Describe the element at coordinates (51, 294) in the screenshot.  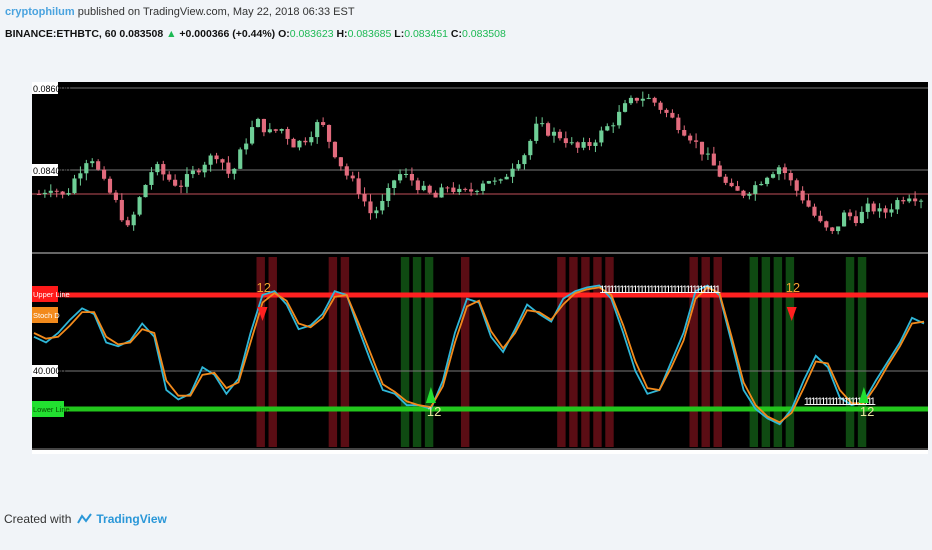
I see `upper-line-label: Upper Line` at that location.